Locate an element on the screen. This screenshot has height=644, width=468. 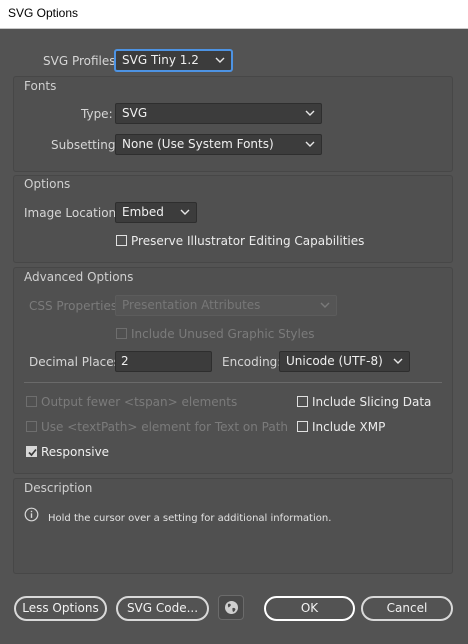
include-xmp-checkbox is located at coordinates (302, 426).